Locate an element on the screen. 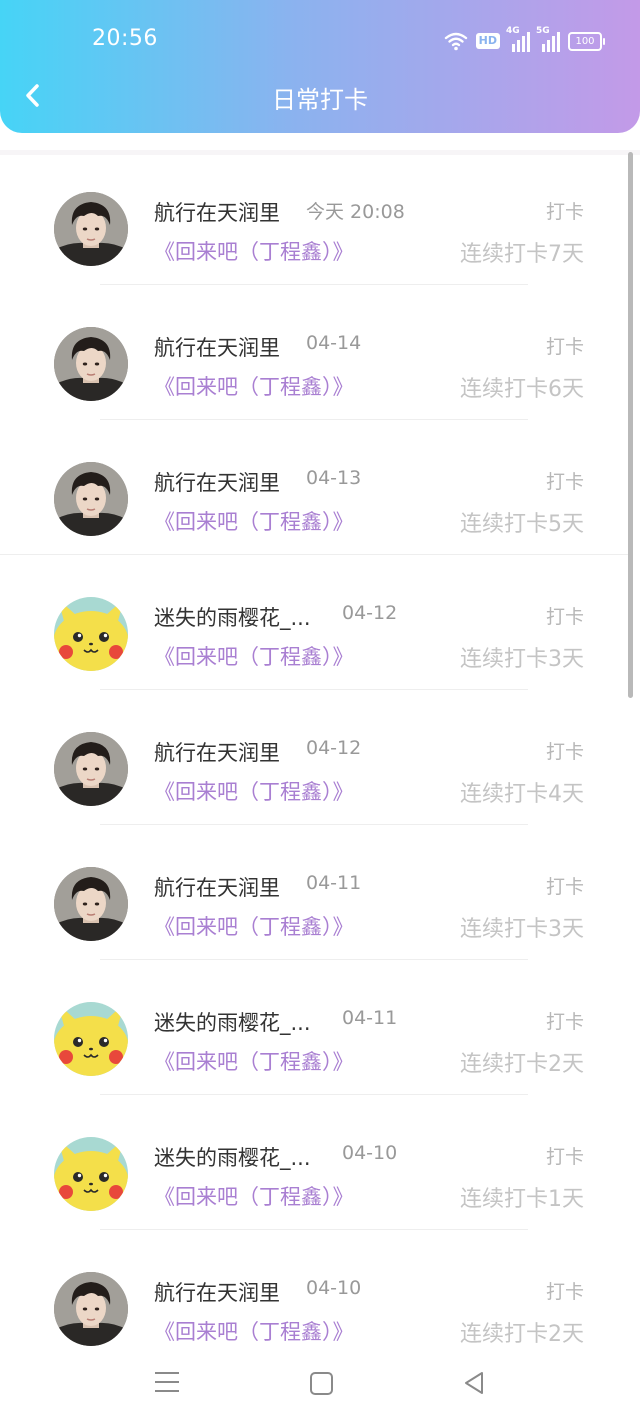 The image size is (640, 1422). signal-5g-icon: 5G is located at coordinates (548, 39).